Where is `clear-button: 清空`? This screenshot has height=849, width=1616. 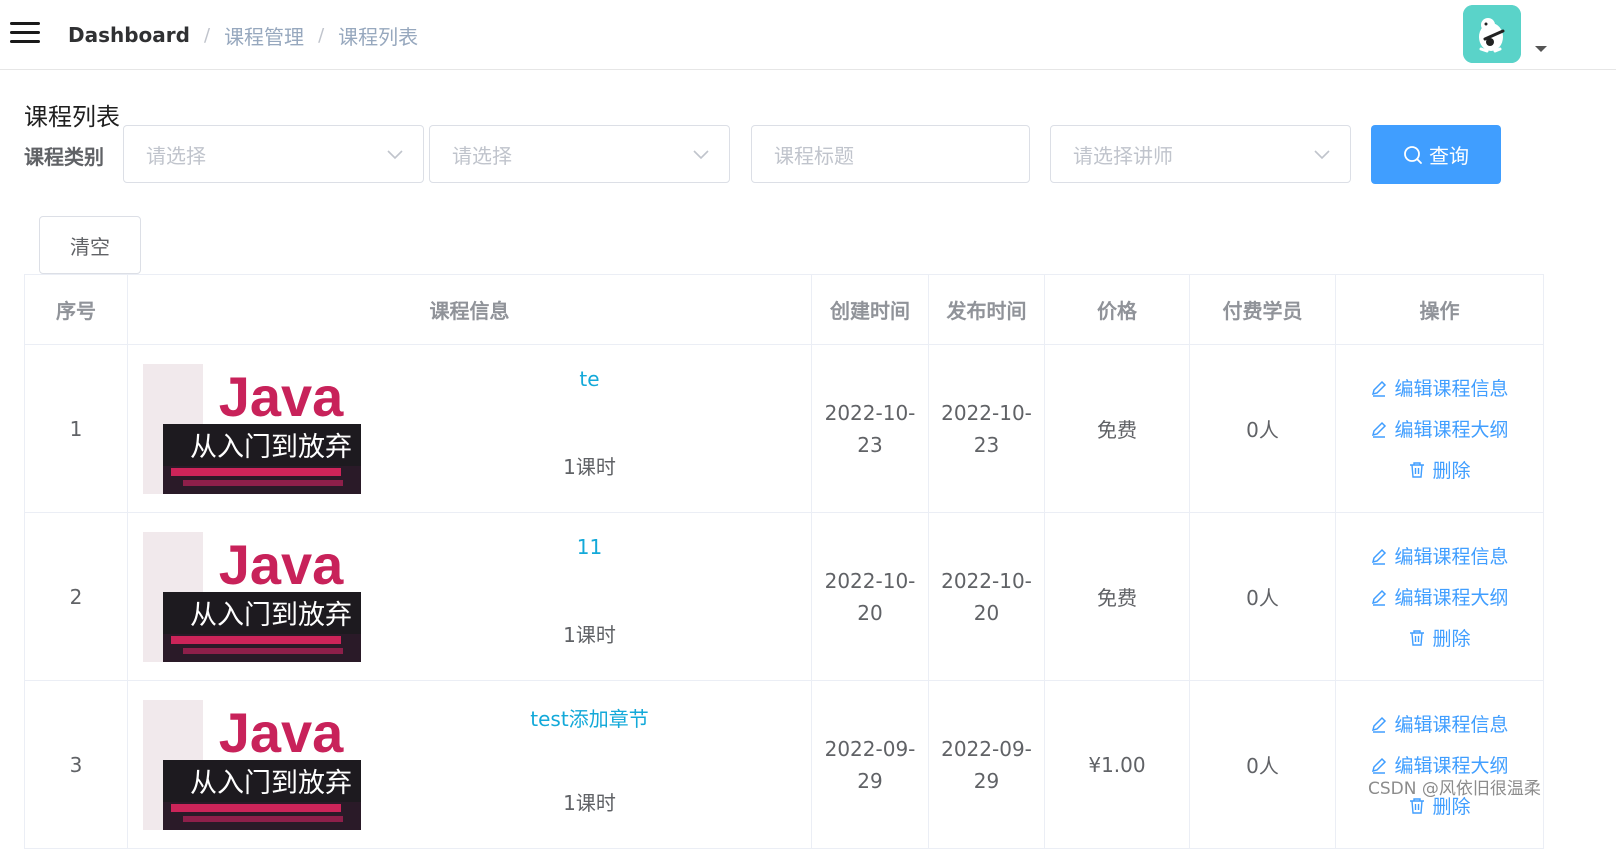
clear-button: 清空 is located at coordinates (90, 245).